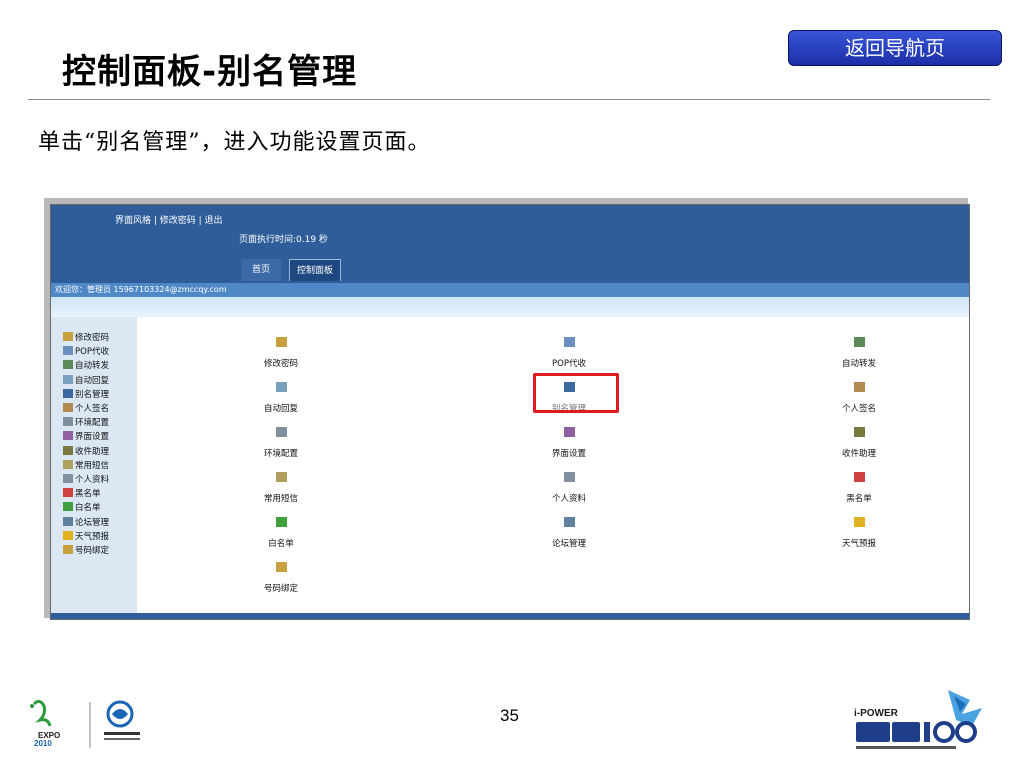 This screenshot has height=768, width=1024. Describe the element at coordinates (569, 543) in the screenshot. I see `grid-item-label: 论坛管理` at that location.